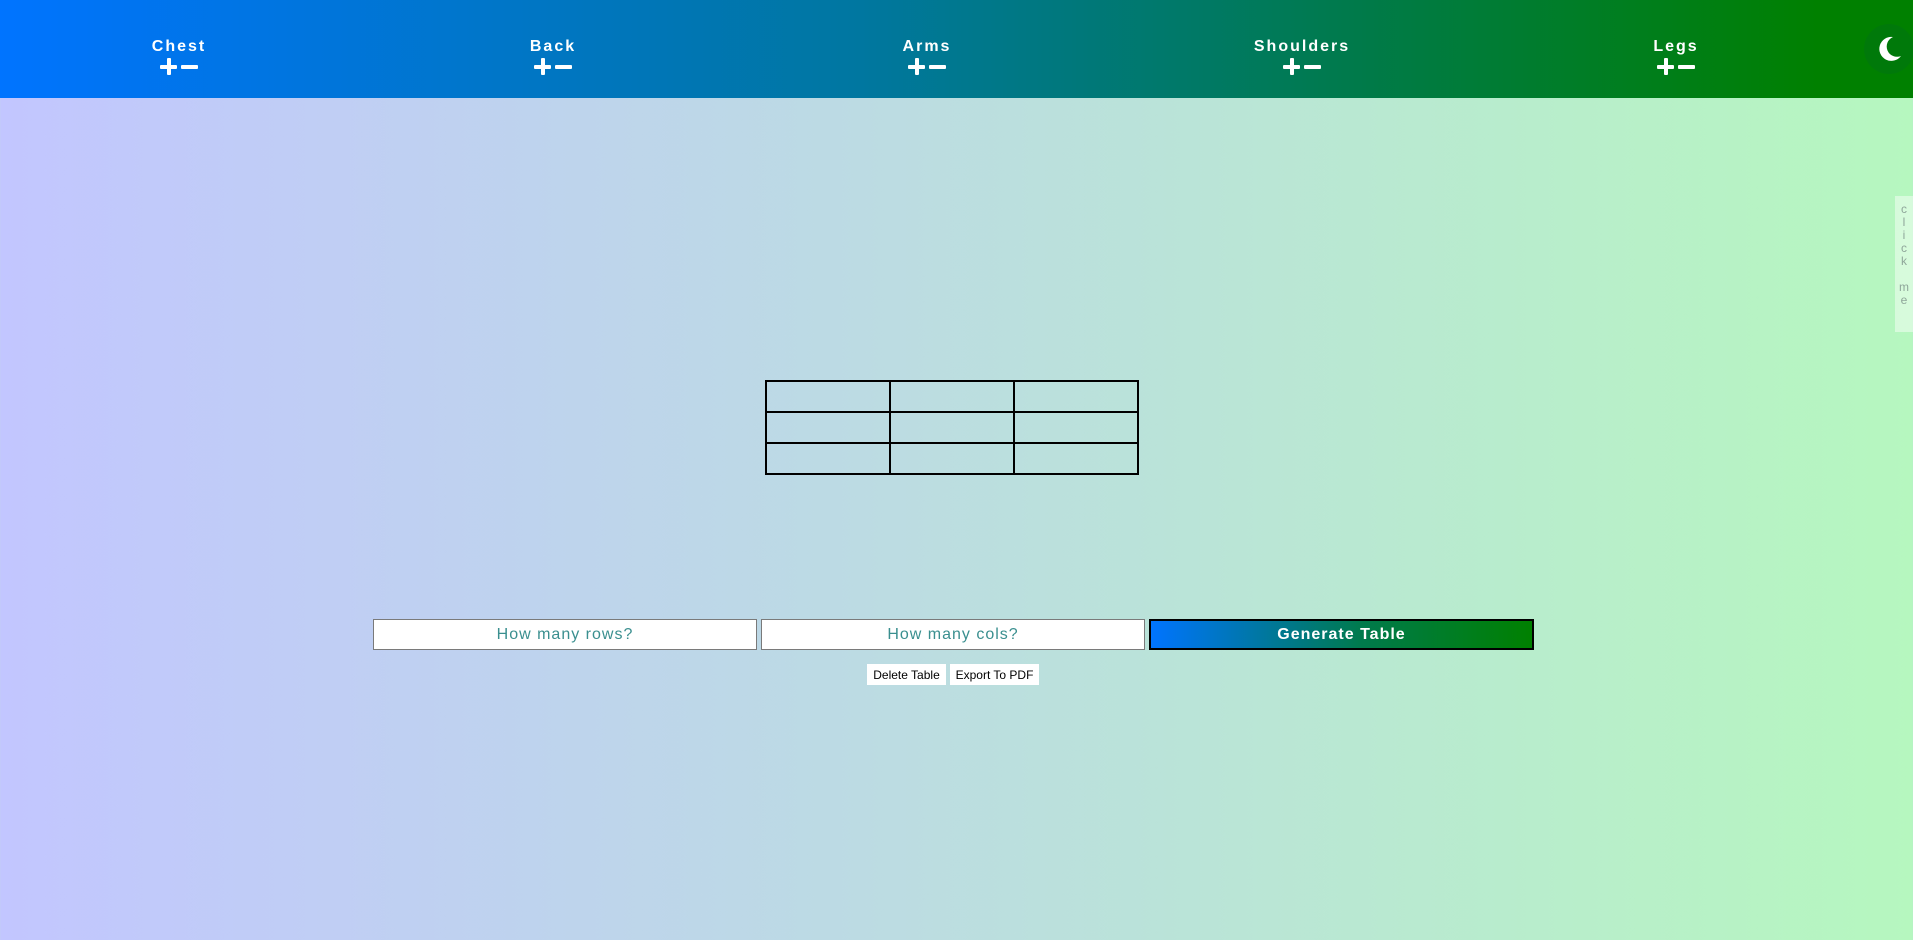  Describe the element at coordinates (927, 56) in the screenshot. I see `nav-item-arms: Arms` at that location.